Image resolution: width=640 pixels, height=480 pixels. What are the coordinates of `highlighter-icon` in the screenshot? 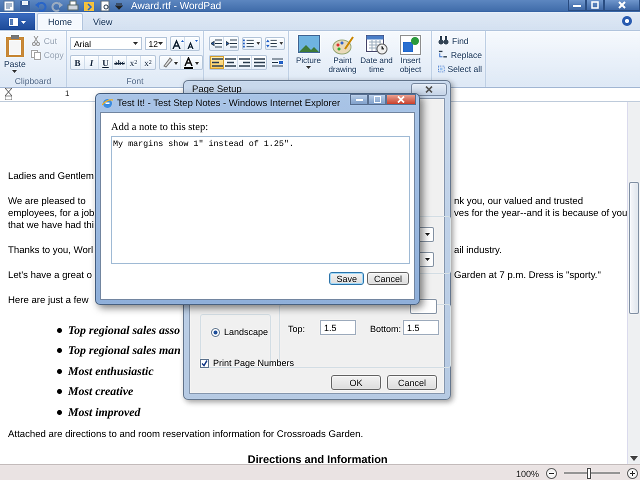 It's located at (170, 62).